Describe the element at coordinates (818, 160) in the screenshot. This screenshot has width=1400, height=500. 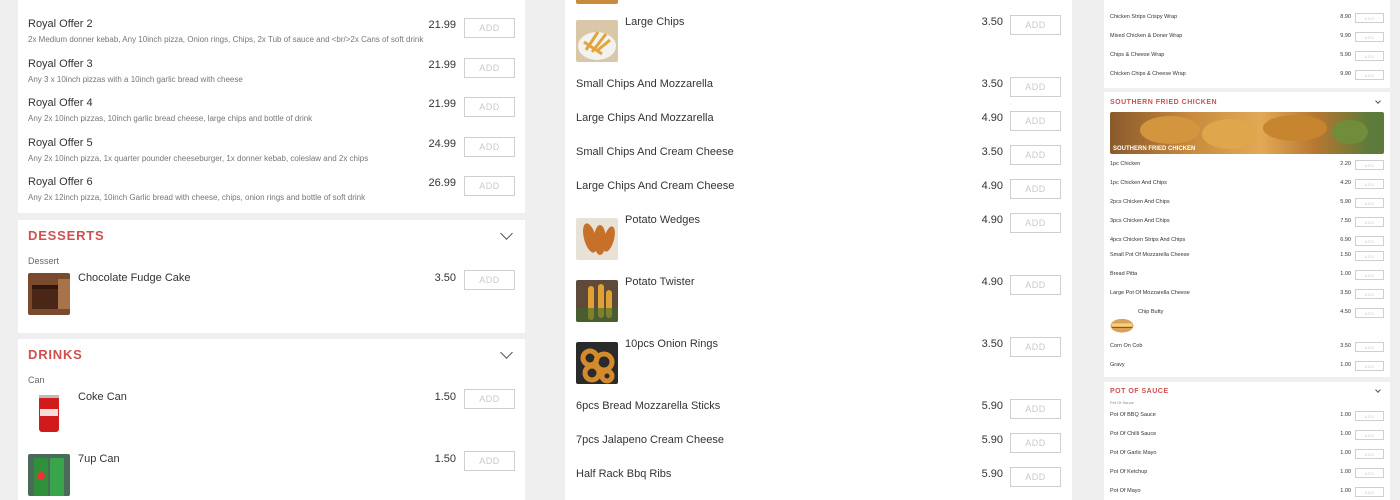
I see `list-item: Small Chips And Cream Cheese 3.50 ADD` at that location.